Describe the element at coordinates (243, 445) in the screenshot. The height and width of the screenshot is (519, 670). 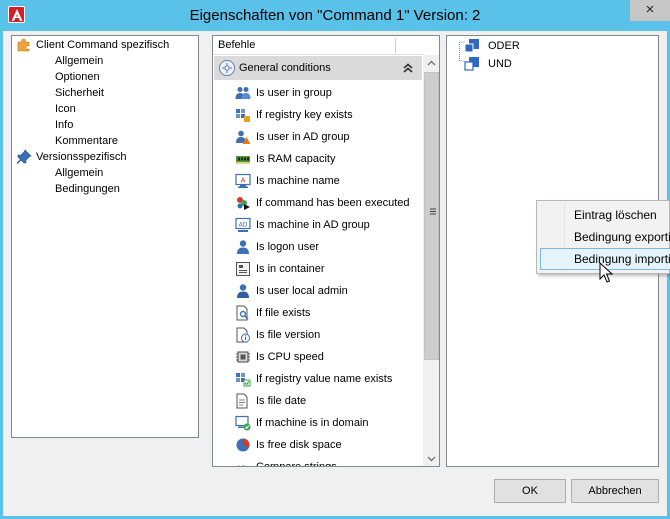
I see `disk-pie-icon` at that location.